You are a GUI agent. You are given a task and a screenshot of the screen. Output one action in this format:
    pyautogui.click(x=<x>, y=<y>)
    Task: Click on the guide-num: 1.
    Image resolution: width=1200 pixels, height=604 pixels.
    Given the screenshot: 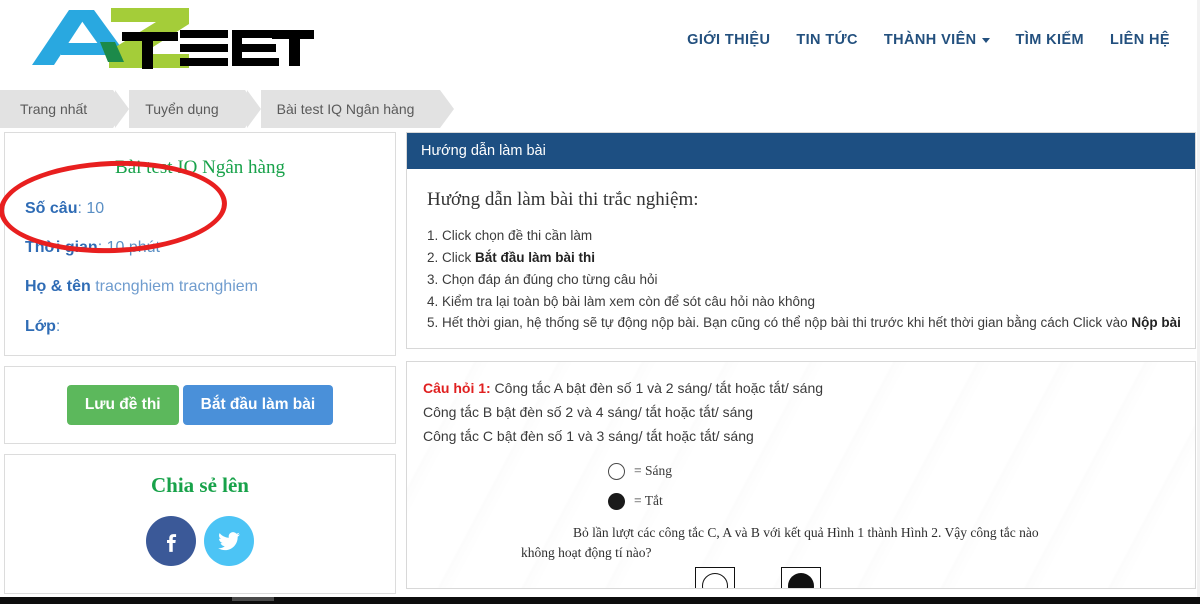 What is the action you would take?
    pyautogui.click(x=433, y=235)
    